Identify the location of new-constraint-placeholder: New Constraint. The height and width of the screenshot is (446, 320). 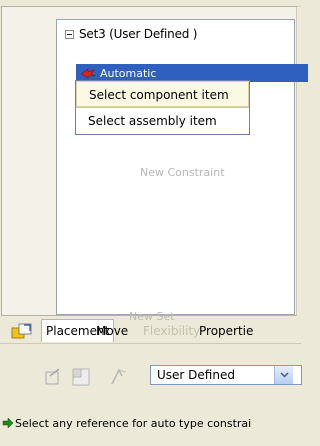
(182, 172).